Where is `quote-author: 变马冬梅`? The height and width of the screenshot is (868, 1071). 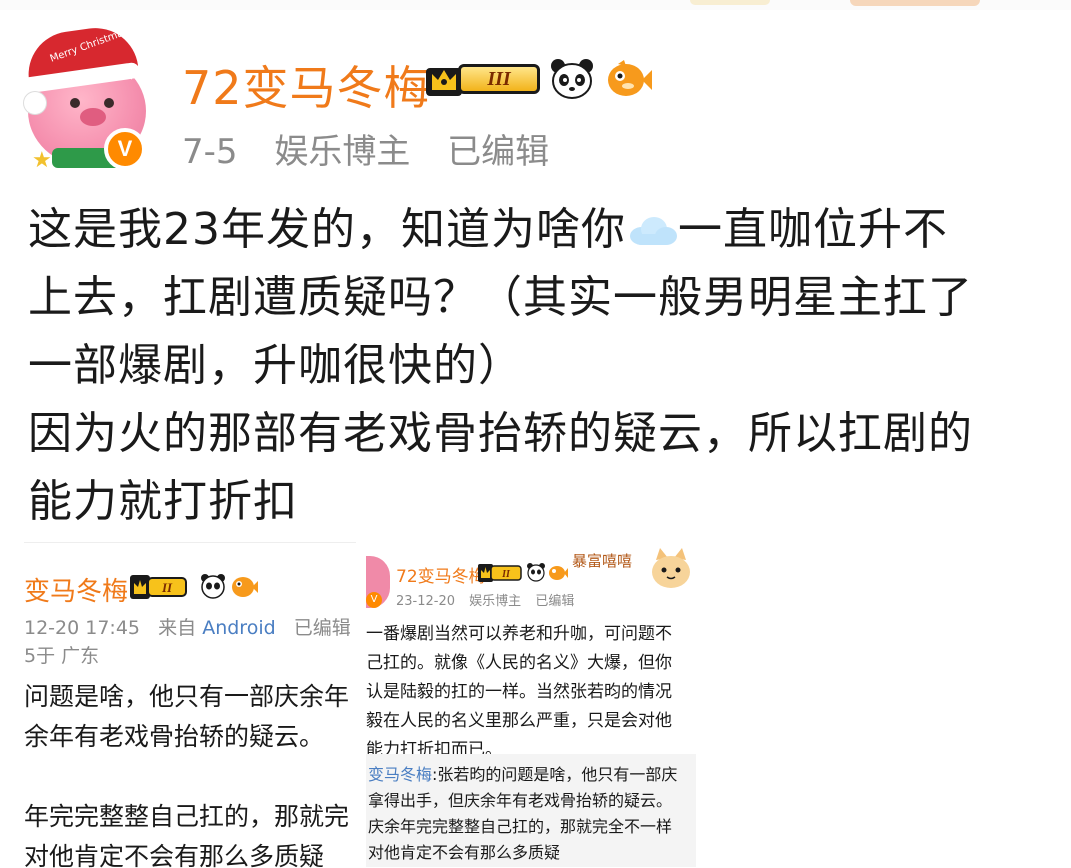 quote-author: 变马冬梅 is located at coordinates (400, 774).